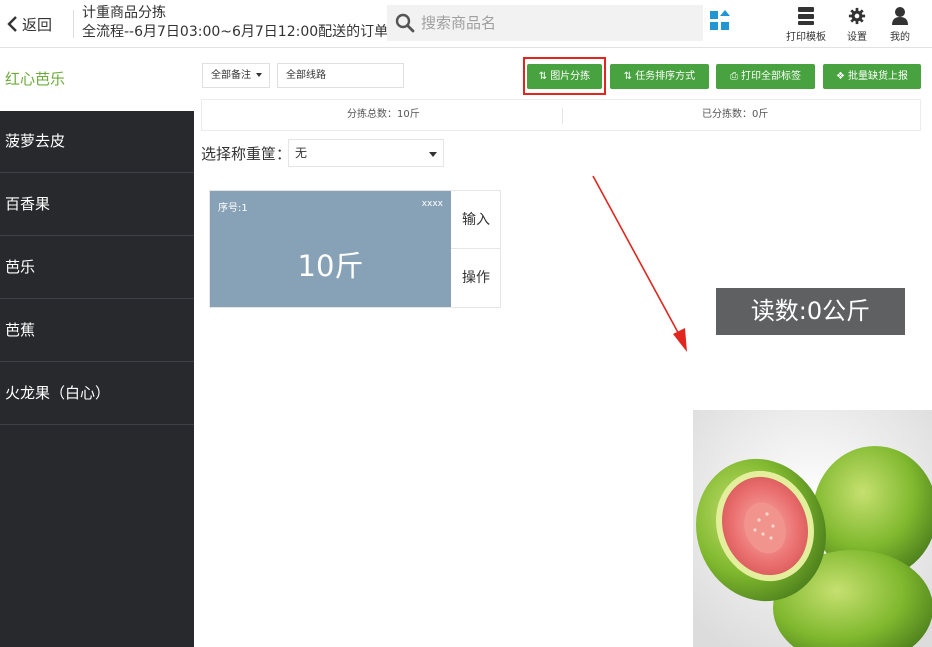  I want to click on task-card: 序号:1 xxxx 10斤 输入 操作, so click(355, 249).